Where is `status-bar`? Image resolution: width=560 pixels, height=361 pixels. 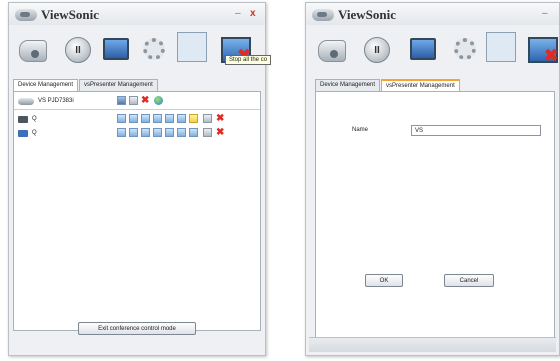
status-bar is located at coordinates (432, 344).